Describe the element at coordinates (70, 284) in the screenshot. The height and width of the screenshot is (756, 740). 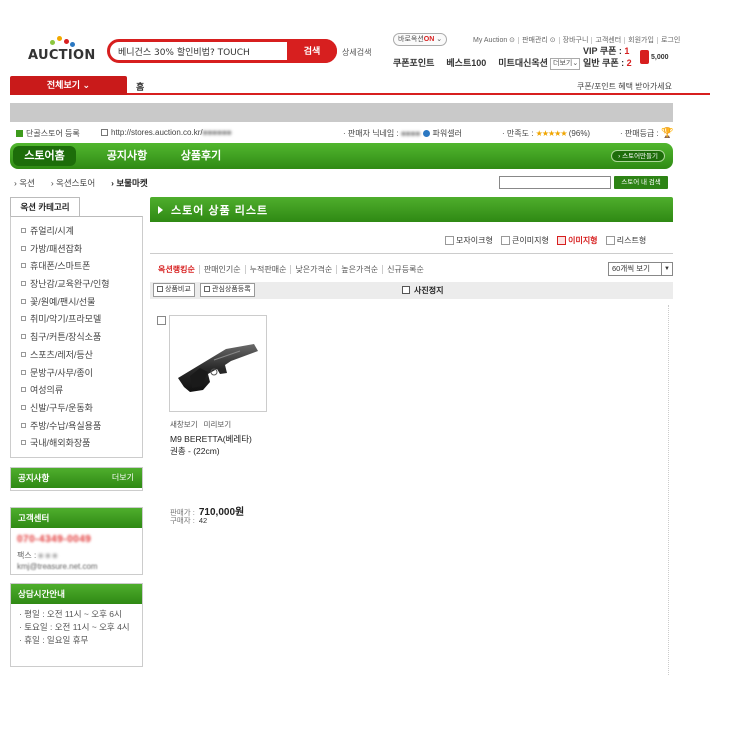
I see `category-label: 장난감/교육완구/인형` at that location.